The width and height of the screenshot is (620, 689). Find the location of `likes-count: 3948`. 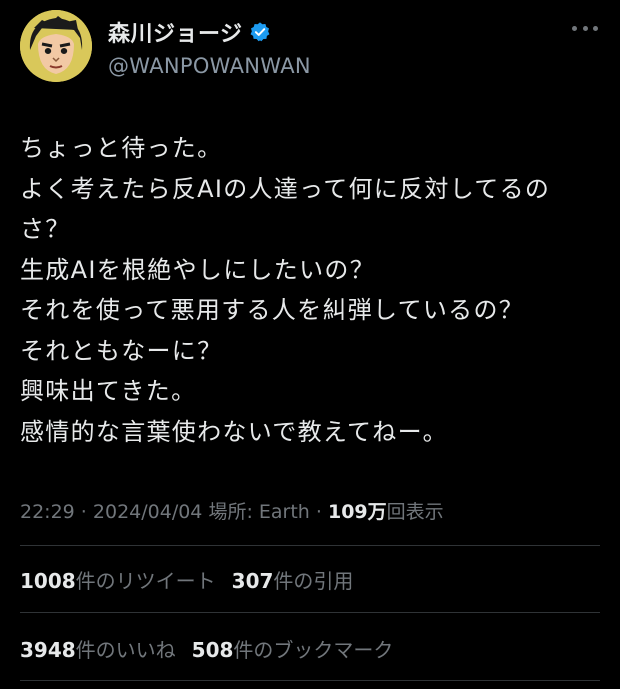

likes-count: 3948 is located at coordinates (48, 650).